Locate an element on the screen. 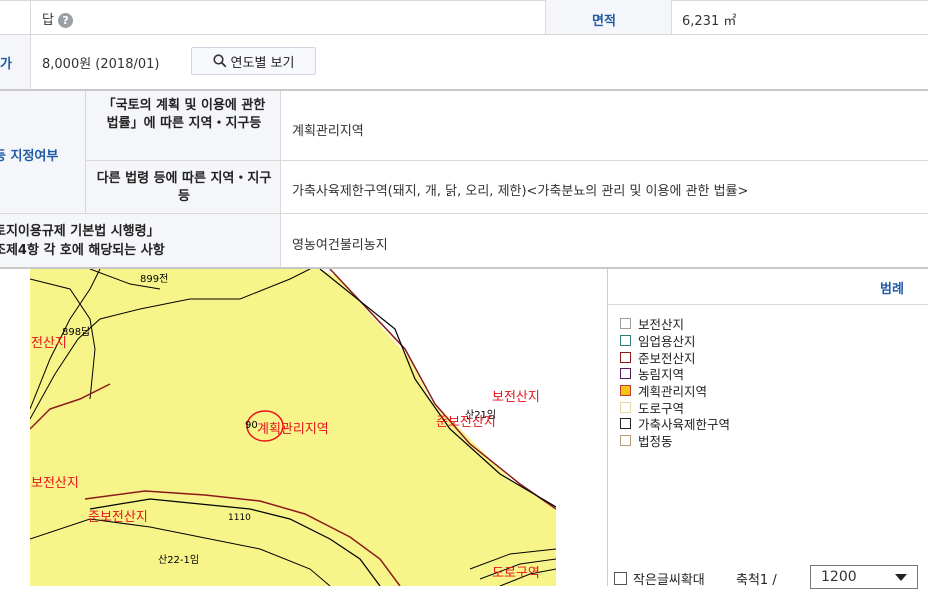  legend-item: 법정동 is located at coordinates (646, 440).